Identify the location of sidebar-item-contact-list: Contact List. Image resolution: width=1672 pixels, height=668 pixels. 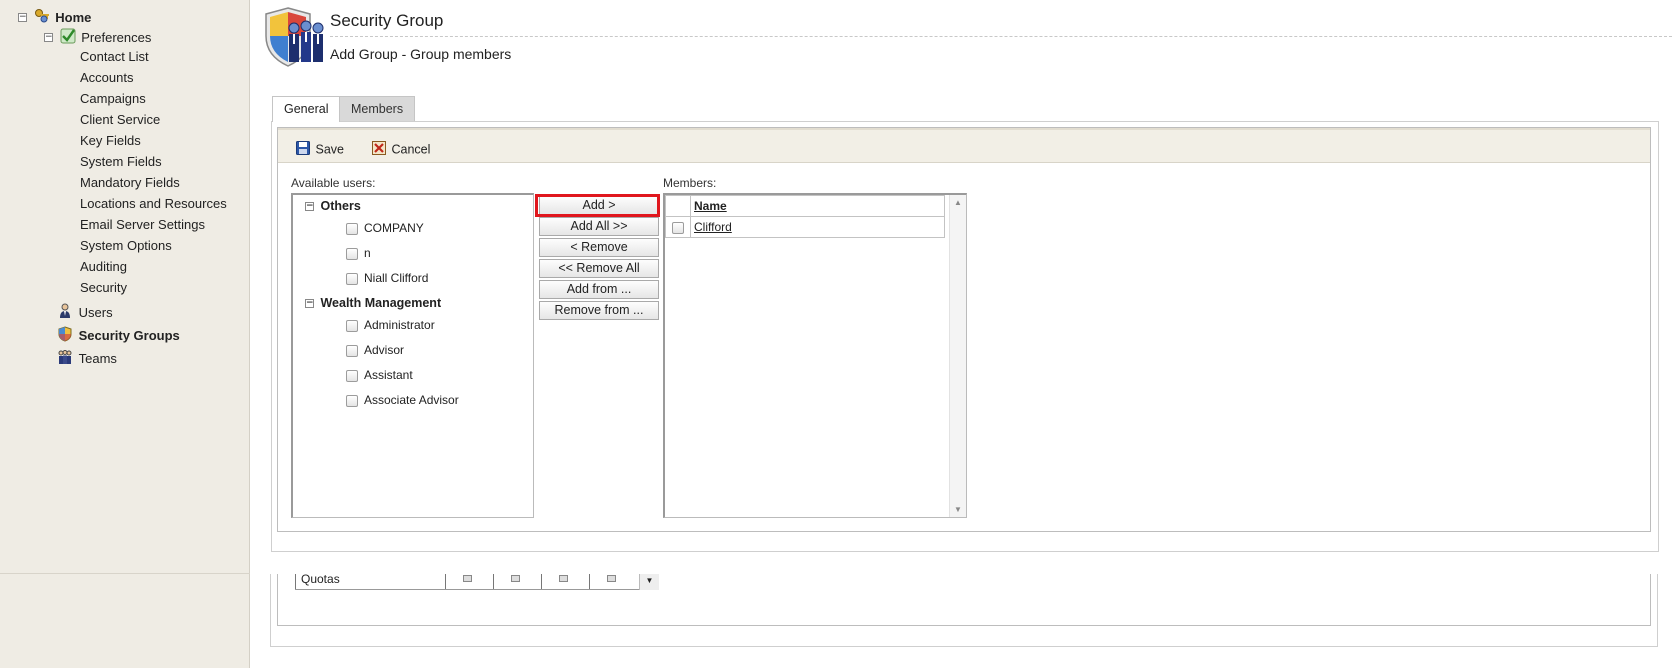
(114, 56).